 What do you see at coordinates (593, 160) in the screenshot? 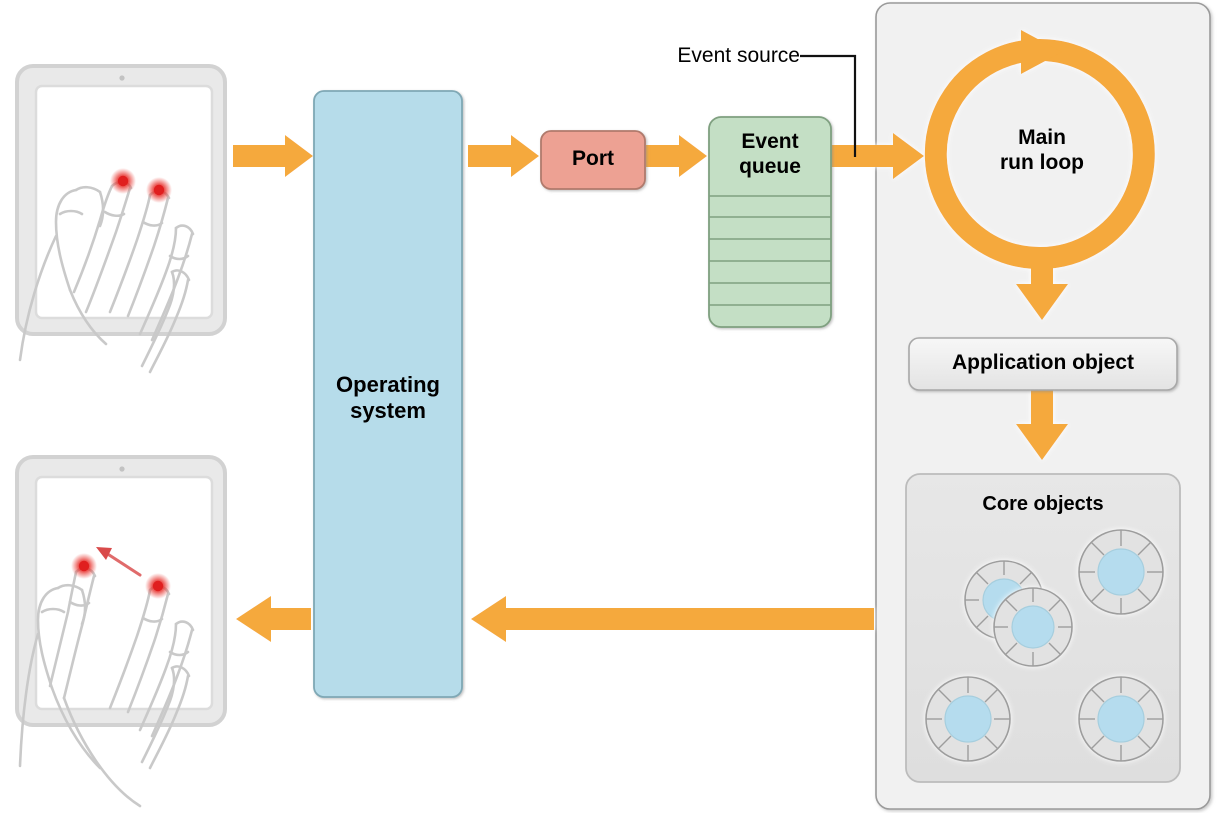
I see `port-box` at bounding box center [593, 160].